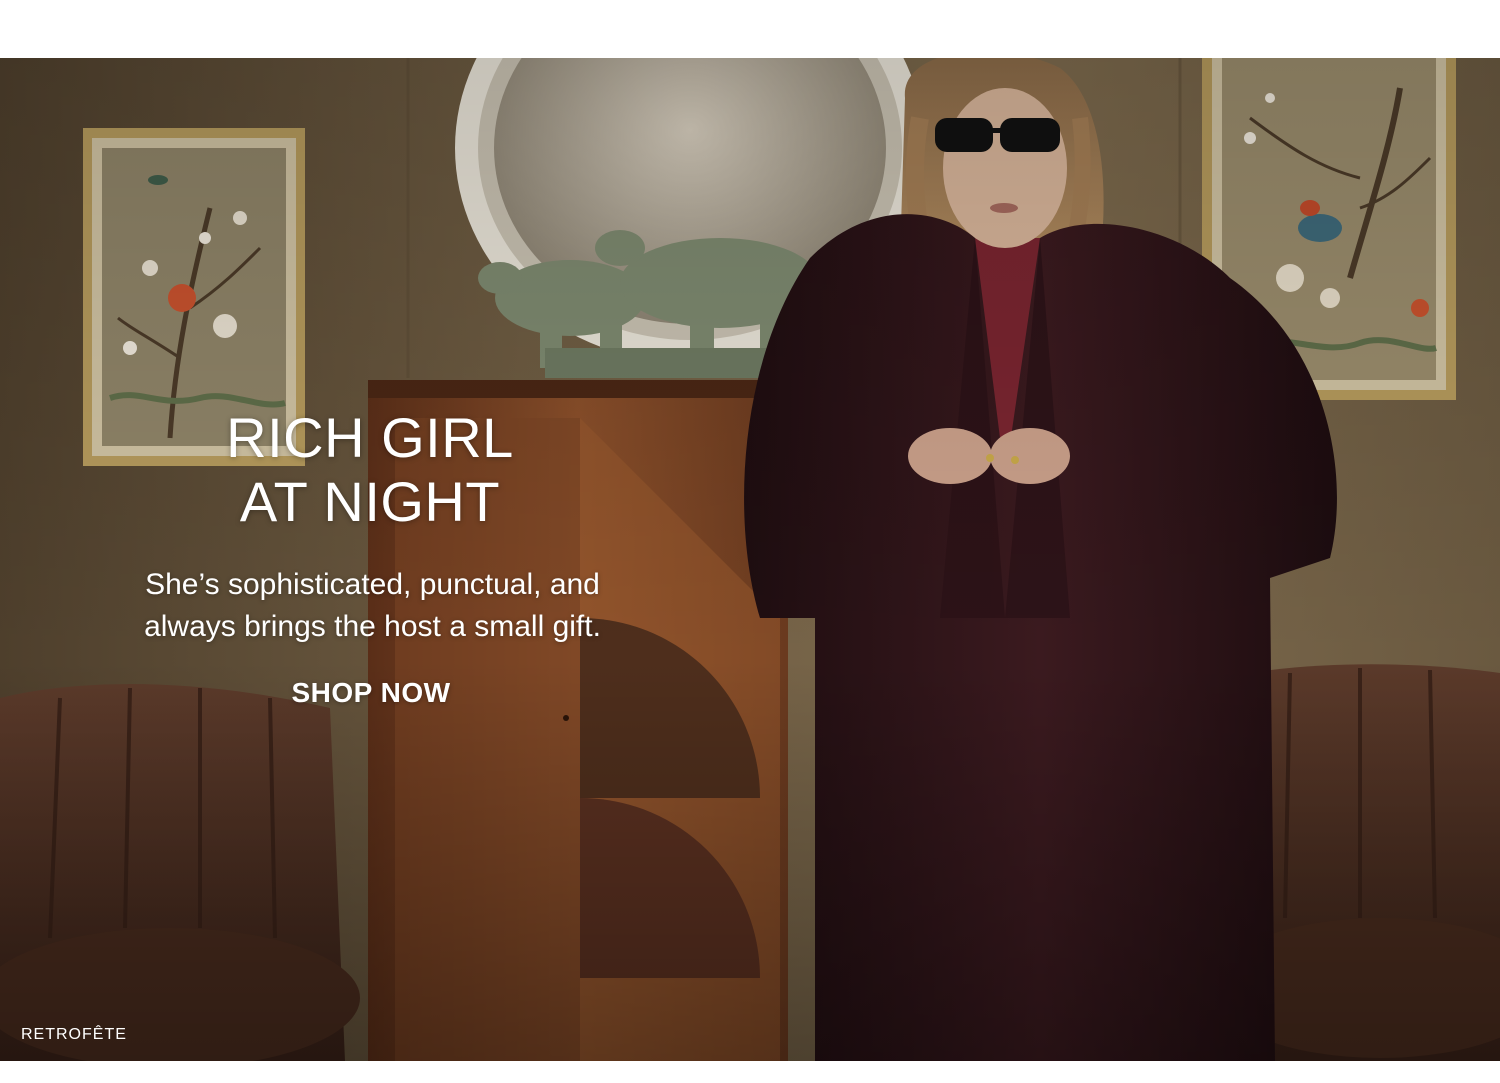  Describe the element at coordinates (370, 501) in the screenshot. I see `headline-line-2: AT NIGHT` at that location.